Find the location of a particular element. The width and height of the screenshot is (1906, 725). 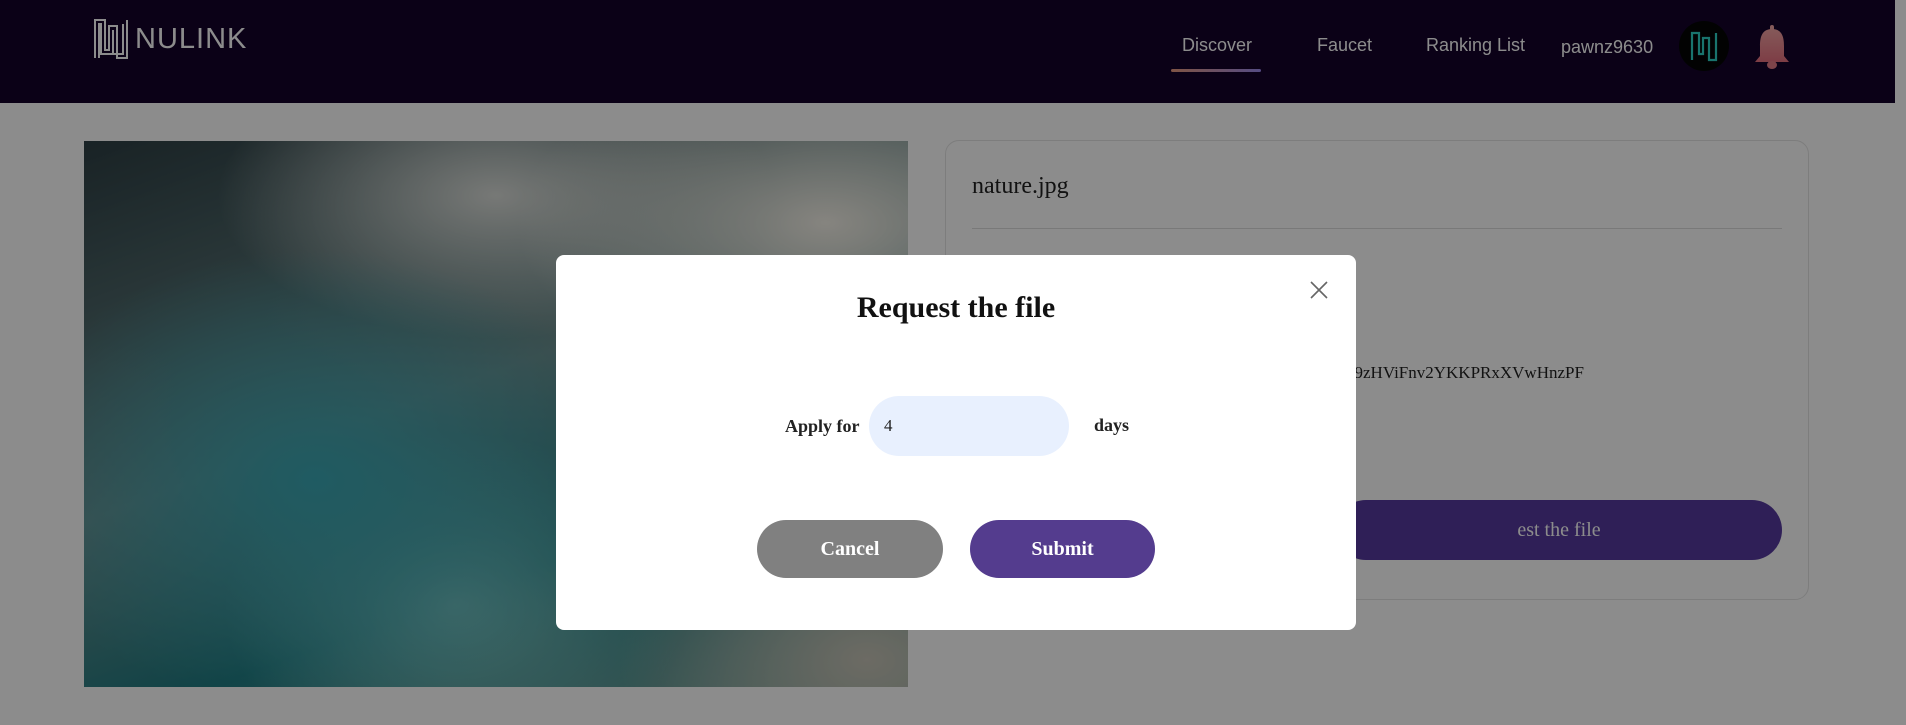

days-unit-label: days is located at coordinates (1112, 425).